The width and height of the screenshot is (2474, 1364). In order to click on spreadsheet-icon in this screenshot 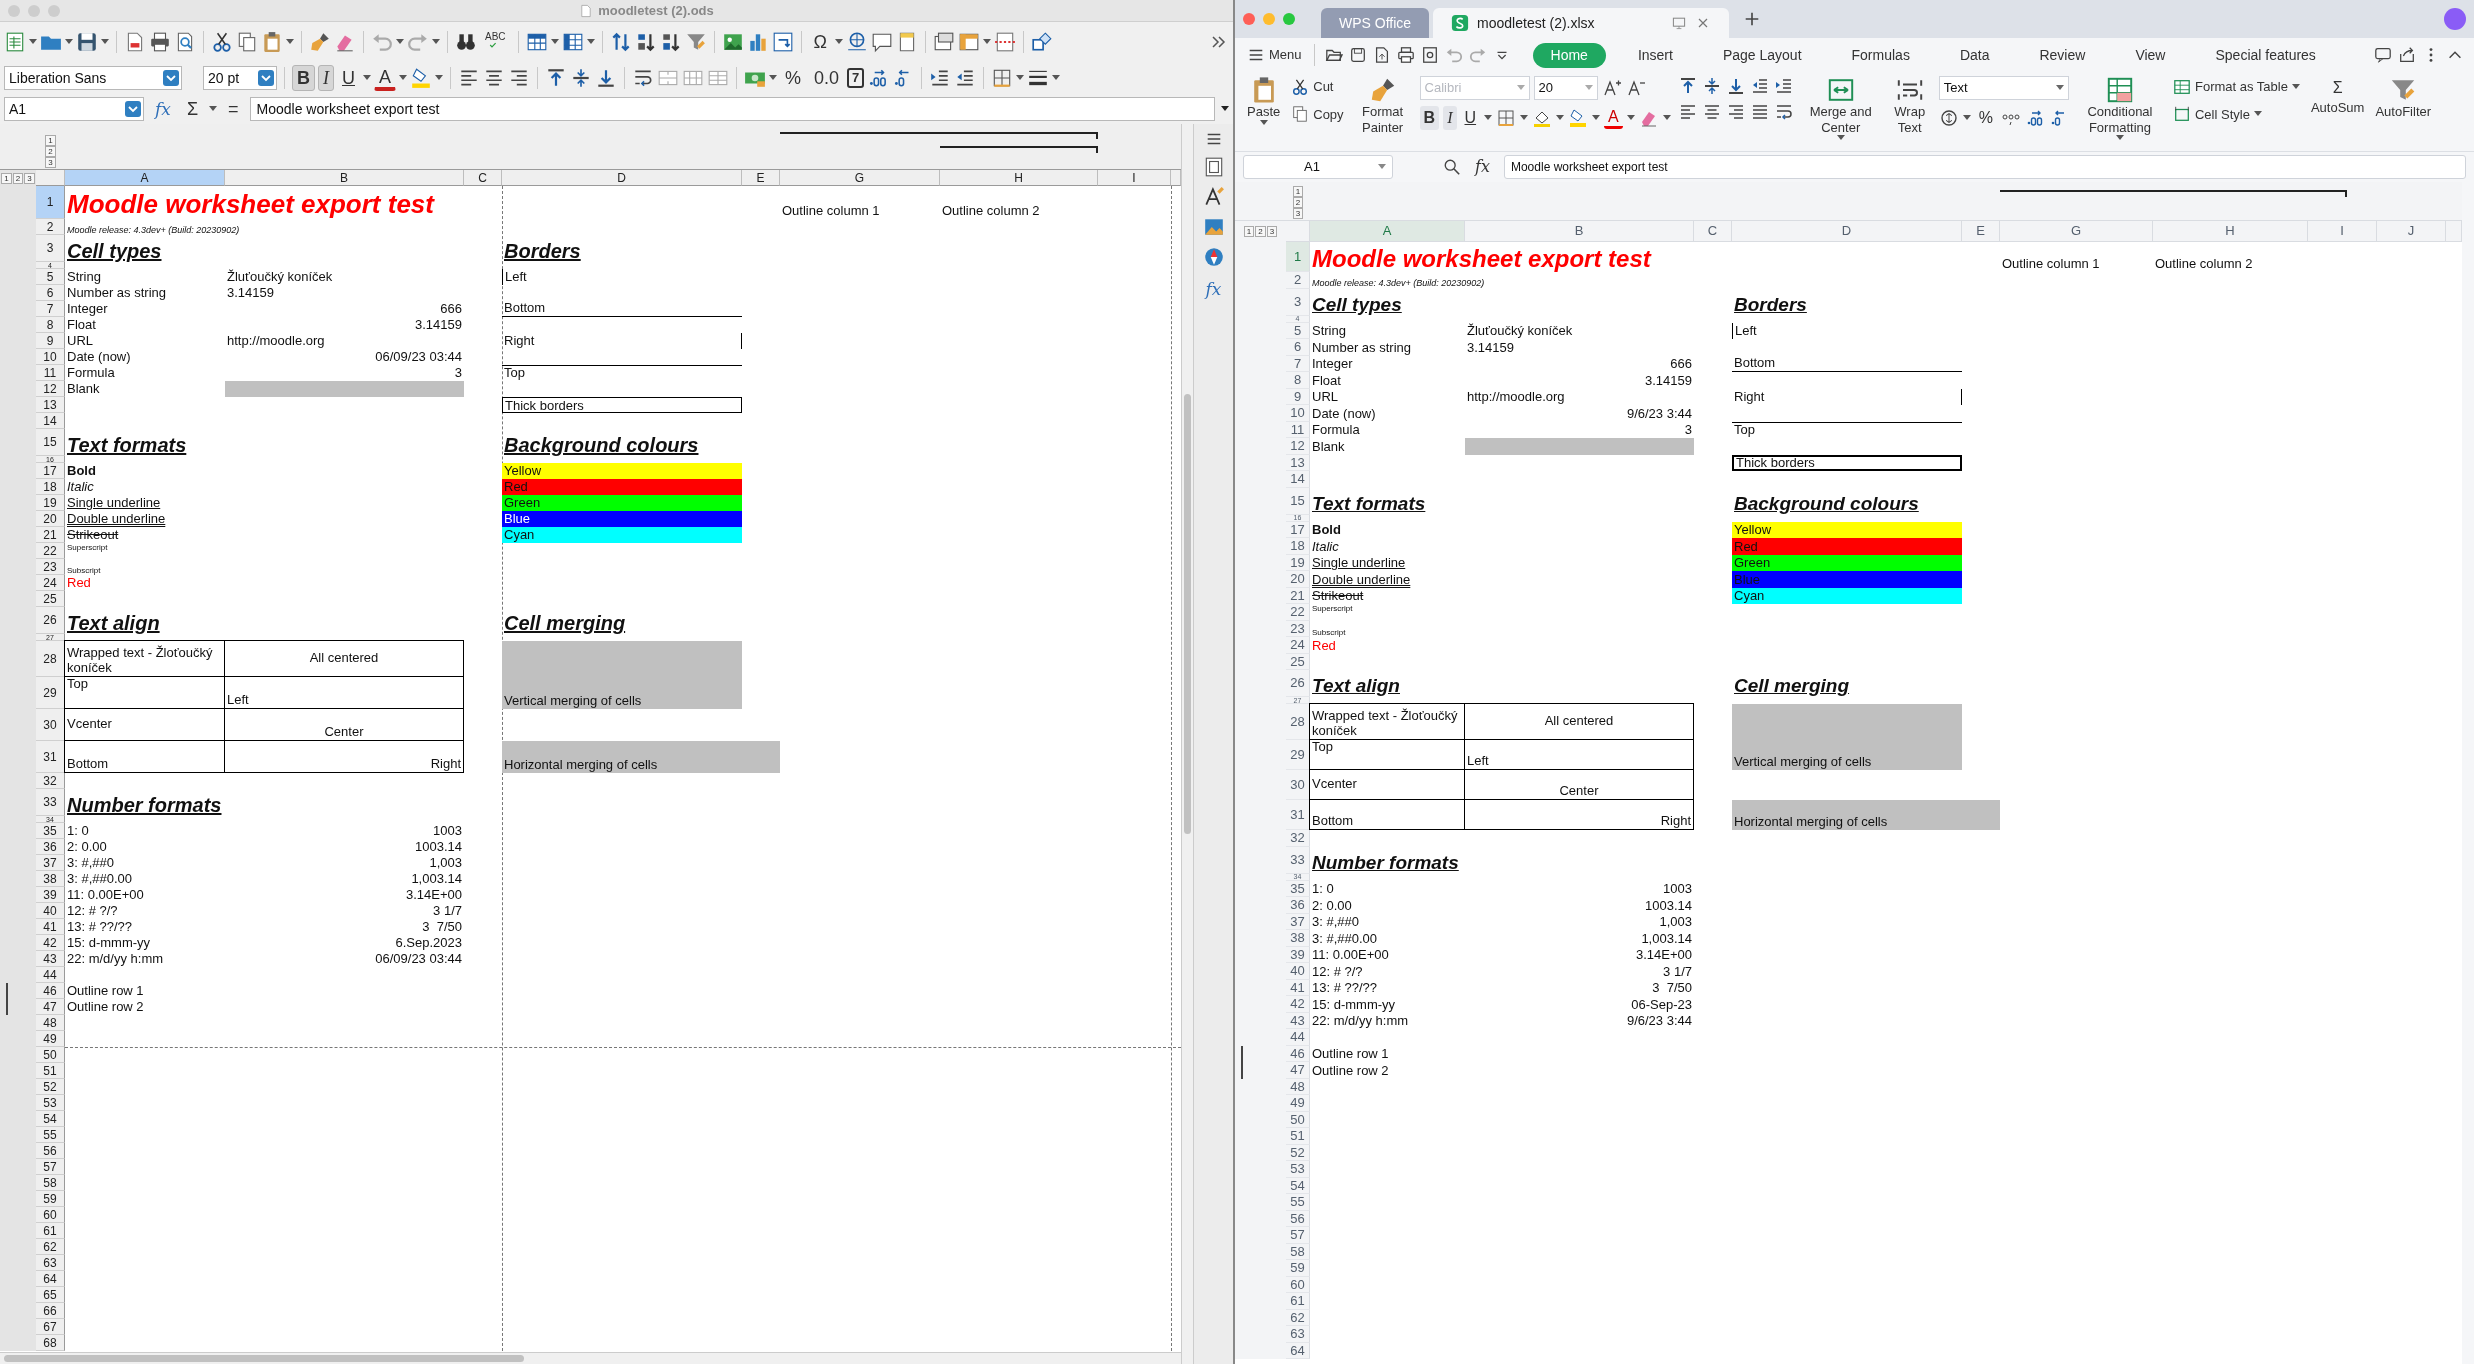, I will do `click(15, 42)`.